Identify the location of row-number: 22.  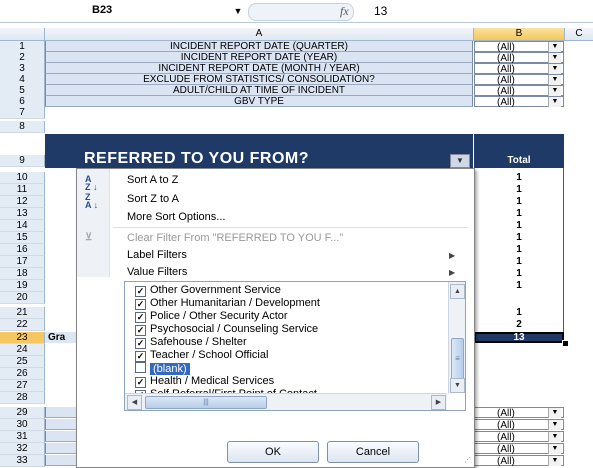
(22, 325).